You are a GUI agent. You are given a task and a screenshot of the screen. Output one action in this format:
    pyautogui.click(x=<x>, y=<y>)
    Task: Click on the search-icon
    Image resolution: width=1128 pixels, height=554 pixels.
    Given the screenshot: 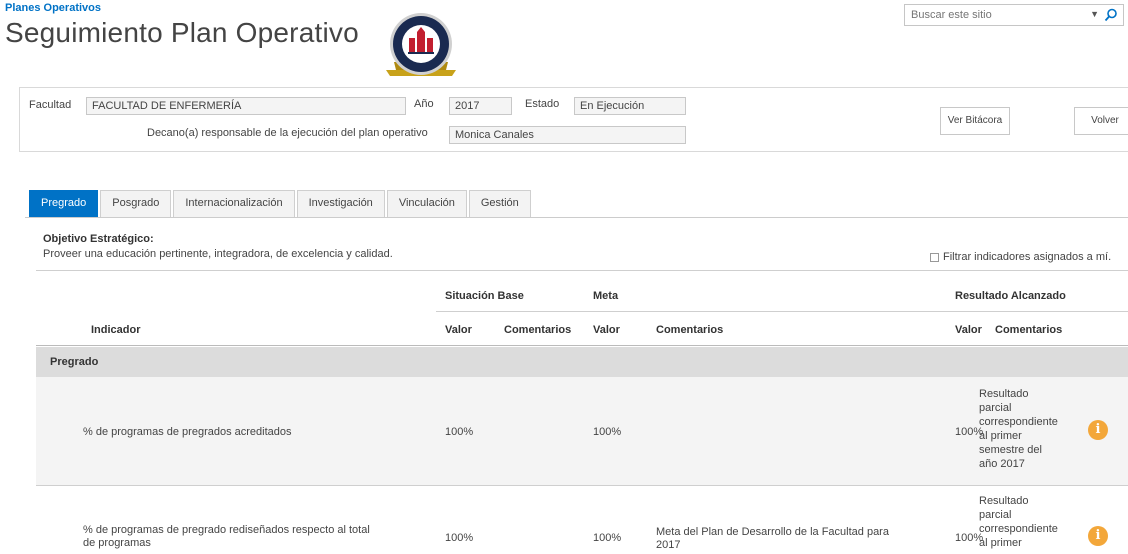 What is the action you would take?
    pyautogui.click(x=1111, y=15)
    